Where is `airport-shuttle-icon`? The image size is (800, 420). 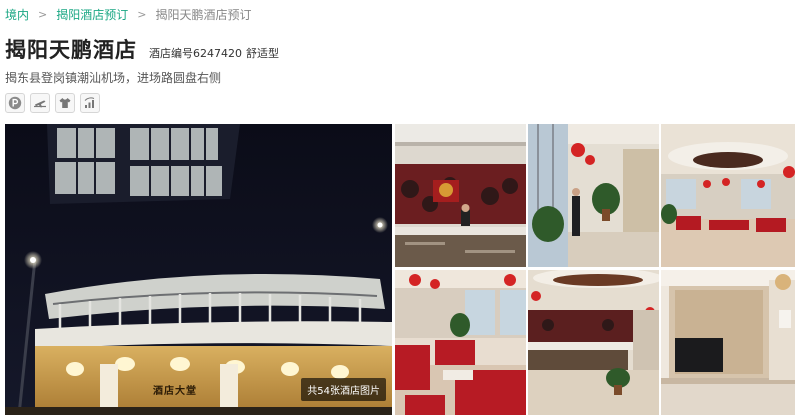 airport-shuttle-icon is located at coordinates (40, 103).